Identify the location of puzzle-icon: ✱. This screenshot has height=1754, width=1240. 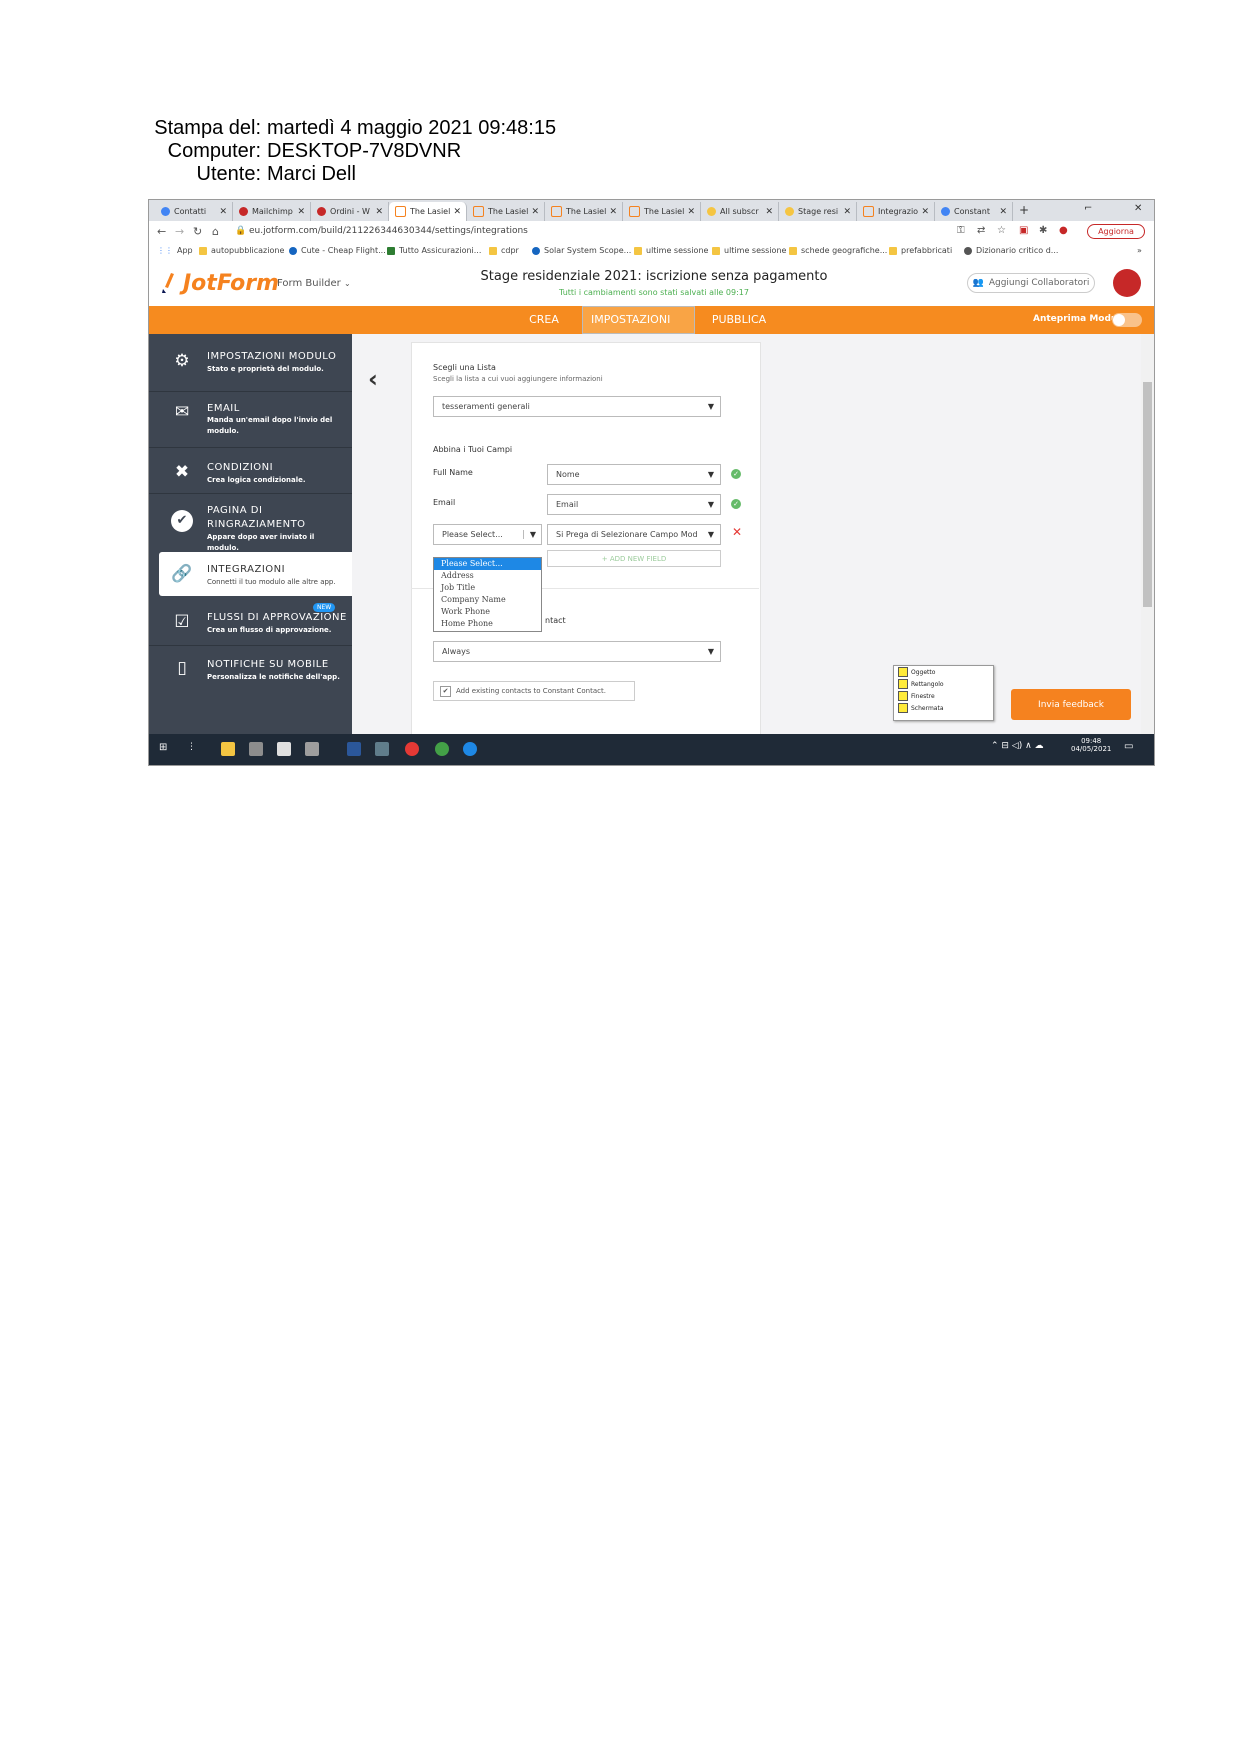
(1043, 230).